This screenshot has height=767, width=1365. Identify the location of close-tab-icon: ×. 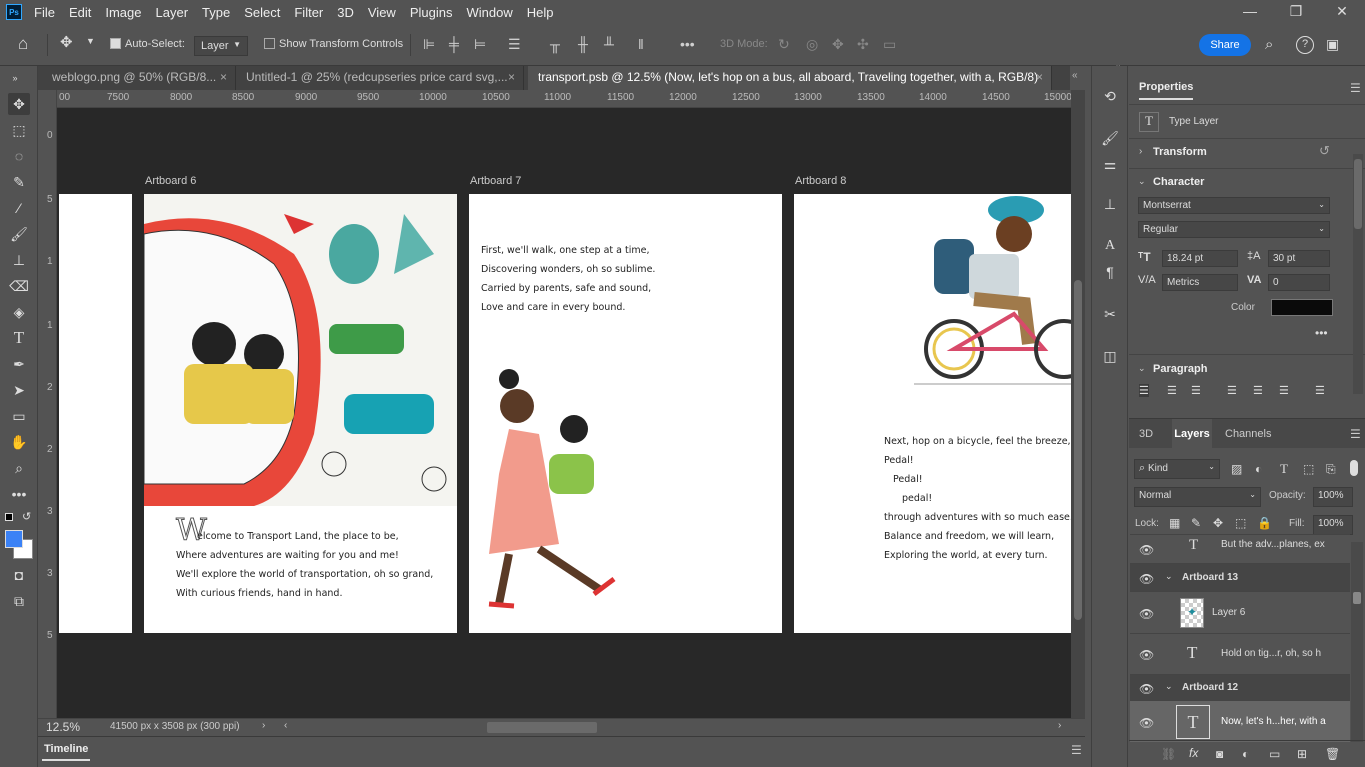
(511, 77).